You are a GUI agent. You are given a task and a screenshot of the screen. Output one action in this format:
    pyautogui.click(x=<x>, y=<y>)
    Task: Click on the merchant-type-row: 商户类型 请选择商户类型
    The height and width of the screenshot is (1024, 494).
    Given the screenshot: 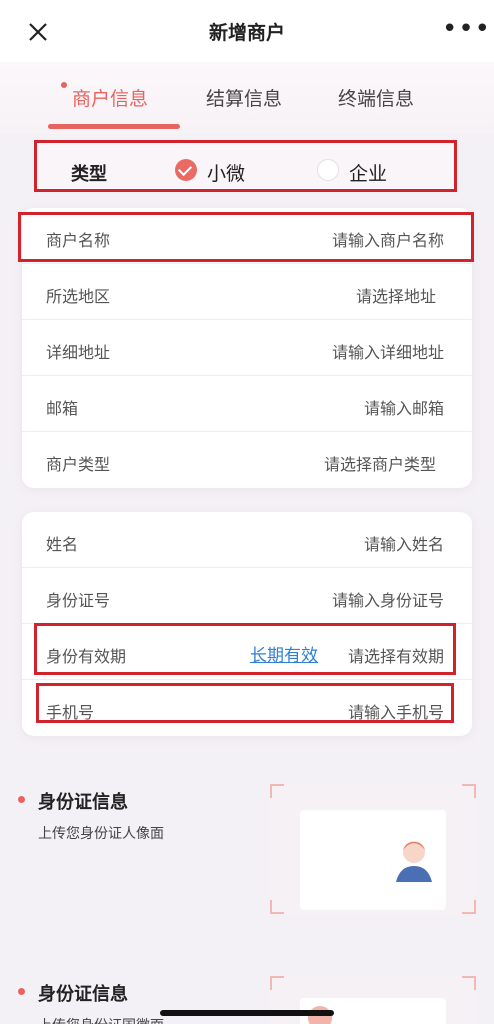 What is the action you would take?
    pyautogui.click(x=247, y=460)
    